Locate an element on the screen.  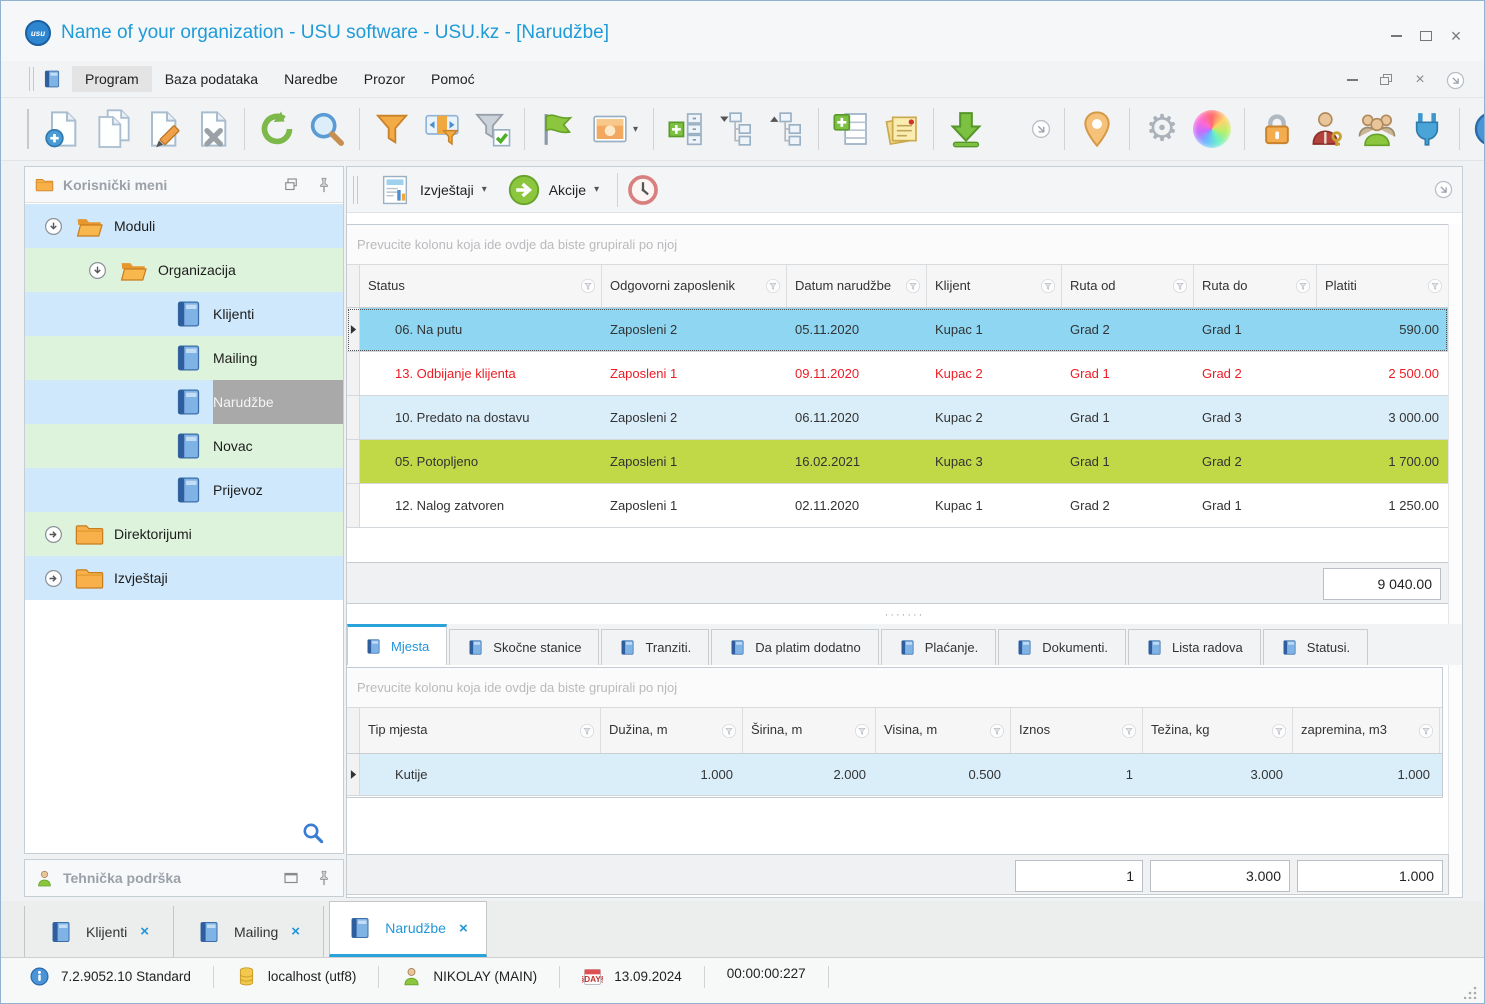
flag-button is located at coordinates (557, 129).